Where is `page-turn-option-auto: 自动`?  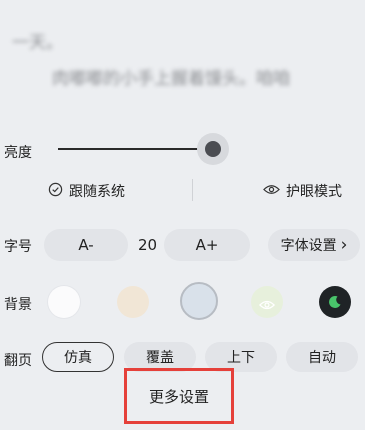 page-turn-option-auto: 自动 is located at coordinates (322, 357).